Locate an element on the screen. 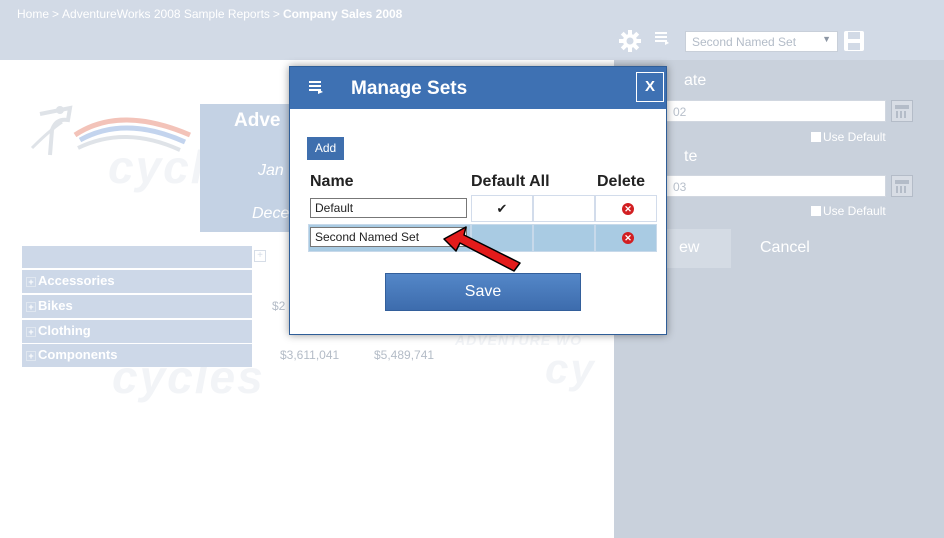 The height and width of the screenshot is (538, 944). end-date-value: 03 is located at coordinates (680, 187).